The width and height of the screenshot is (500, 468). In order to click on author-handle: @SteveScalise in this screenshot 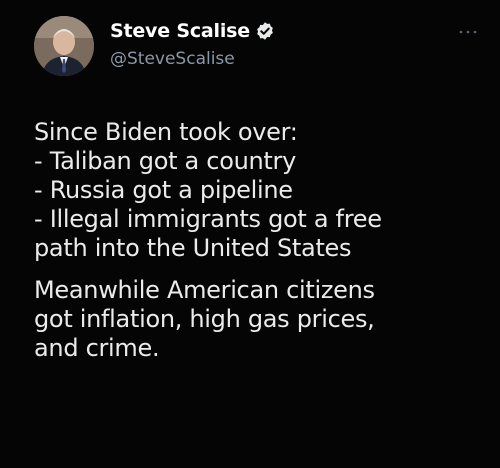, I will do `click(270, 59)`.